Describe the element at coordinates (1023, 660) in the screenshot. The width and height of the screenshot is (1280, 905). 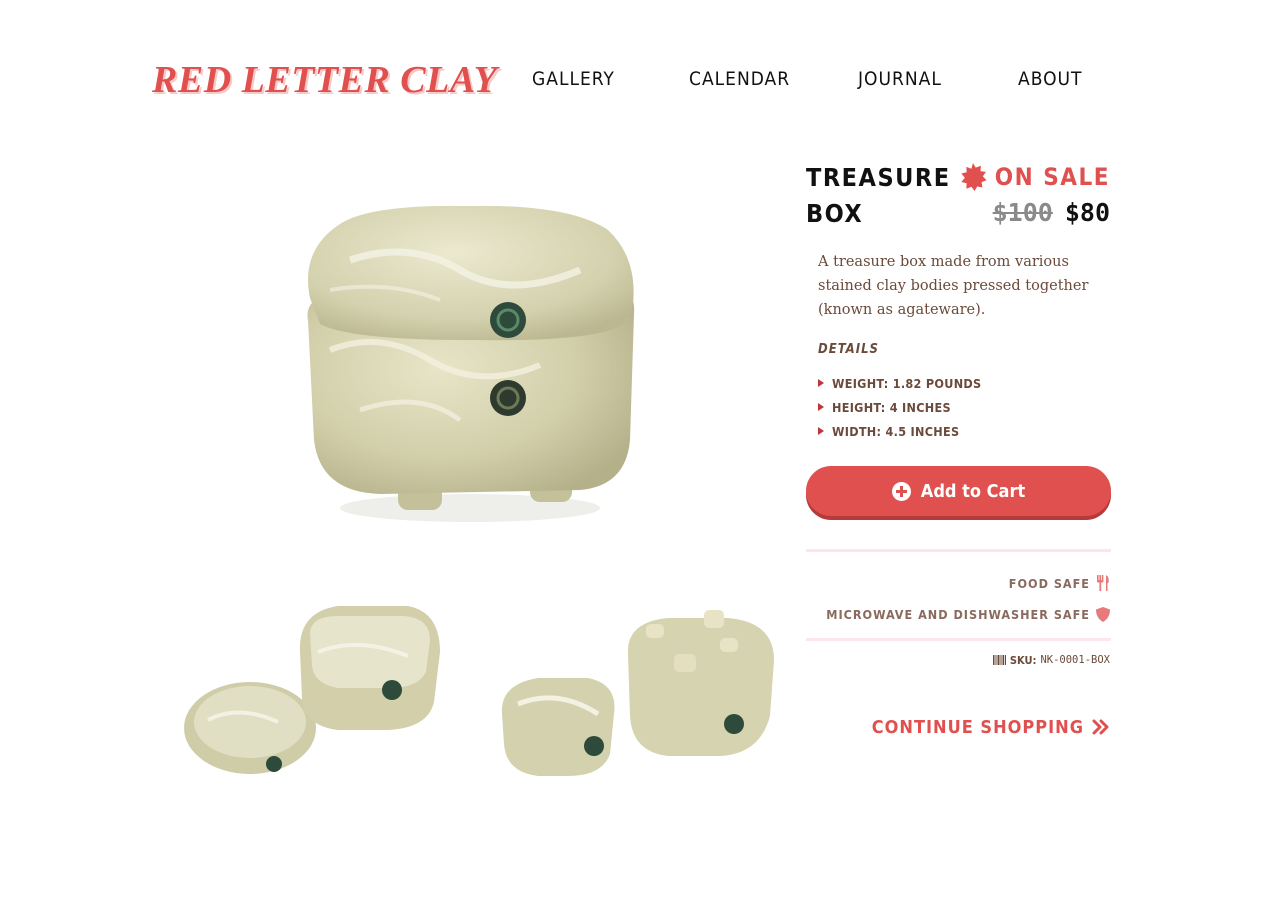
I see `sku-label: SKU:` at that location.